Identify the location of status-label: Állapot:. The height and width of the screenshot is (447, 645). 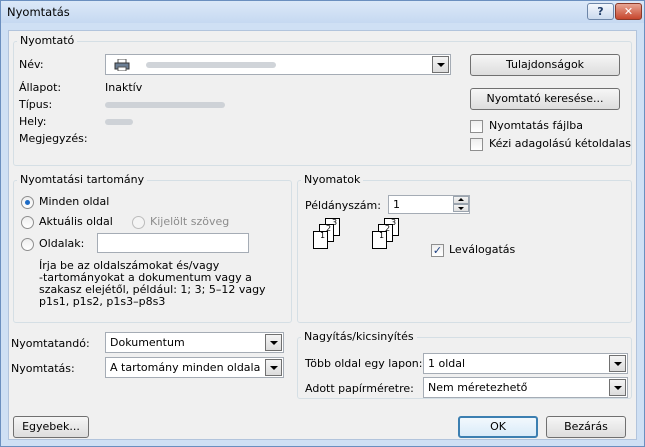
(40, 87).